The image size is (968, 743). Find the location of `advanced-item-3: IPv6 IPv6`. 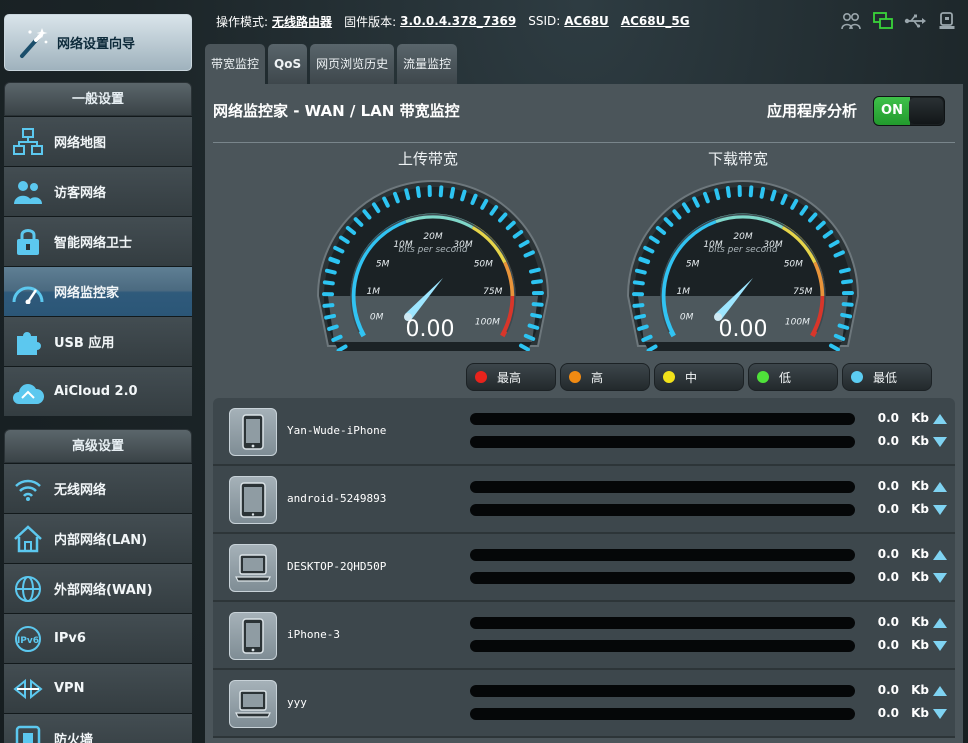

advanced-item-3: IPv6 IPv6 is located at coordinates (98, 638).